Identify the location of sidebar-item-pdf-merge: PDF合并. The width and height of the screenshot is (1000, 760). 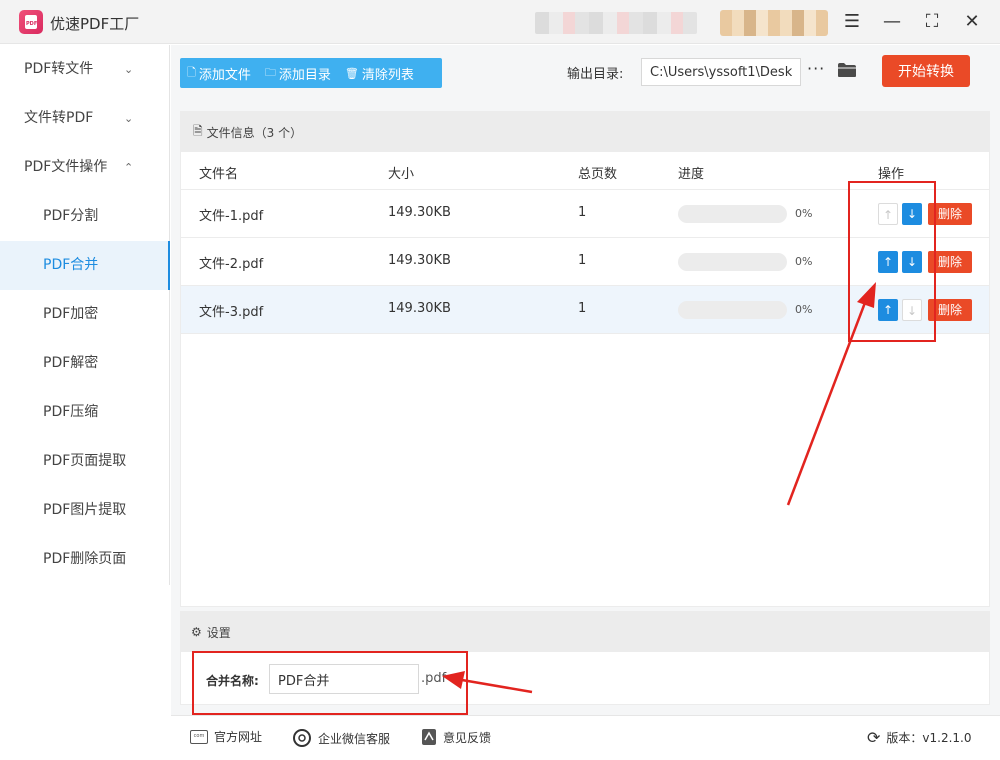
(85, 265).